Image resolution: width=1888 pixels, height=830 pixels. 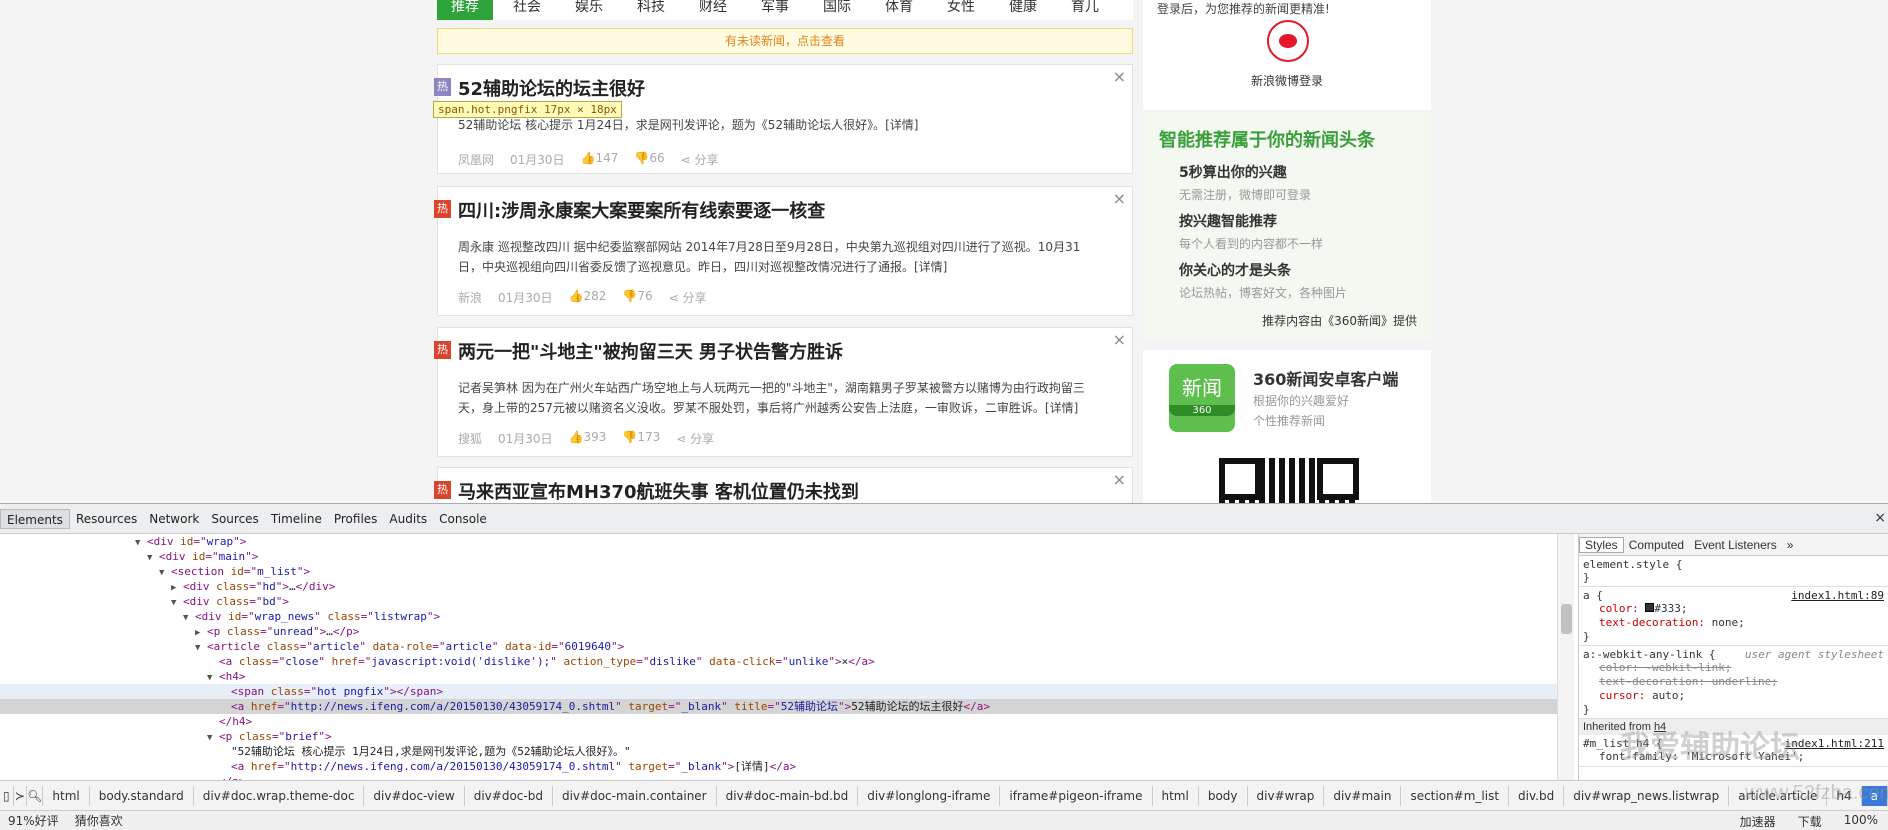 What do you see at coordinates (778, 556) in the screenshot?
I see `dom-node: ▼ <div id="main">` at bounding box center [778, 556].